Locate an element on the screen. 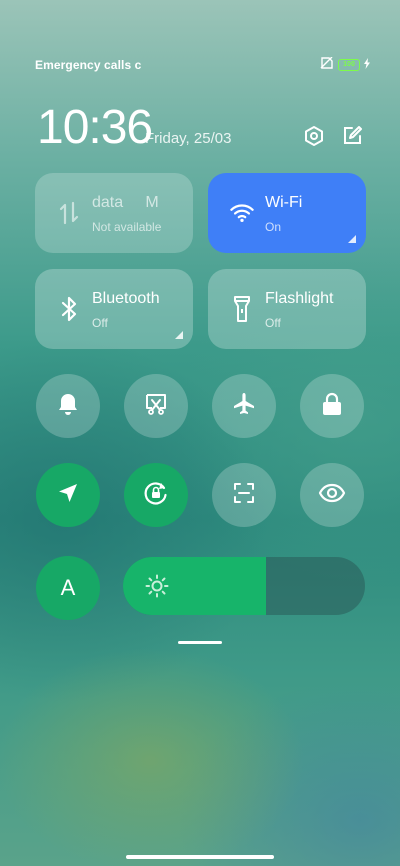 The image size is (400, 866). mobile-data-icon is located at coordinates (69, 213).